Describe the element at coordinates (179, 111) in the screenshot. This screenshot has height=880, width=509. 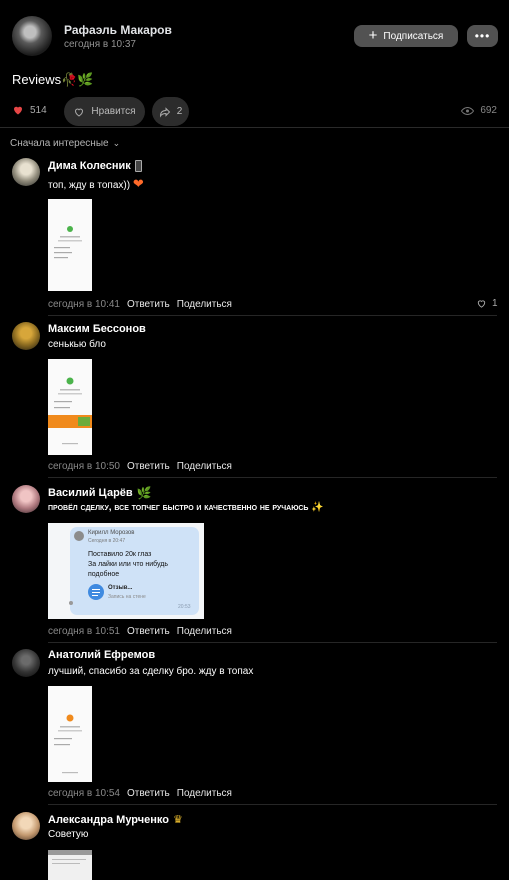
I see `shares-count: 2` at that location.